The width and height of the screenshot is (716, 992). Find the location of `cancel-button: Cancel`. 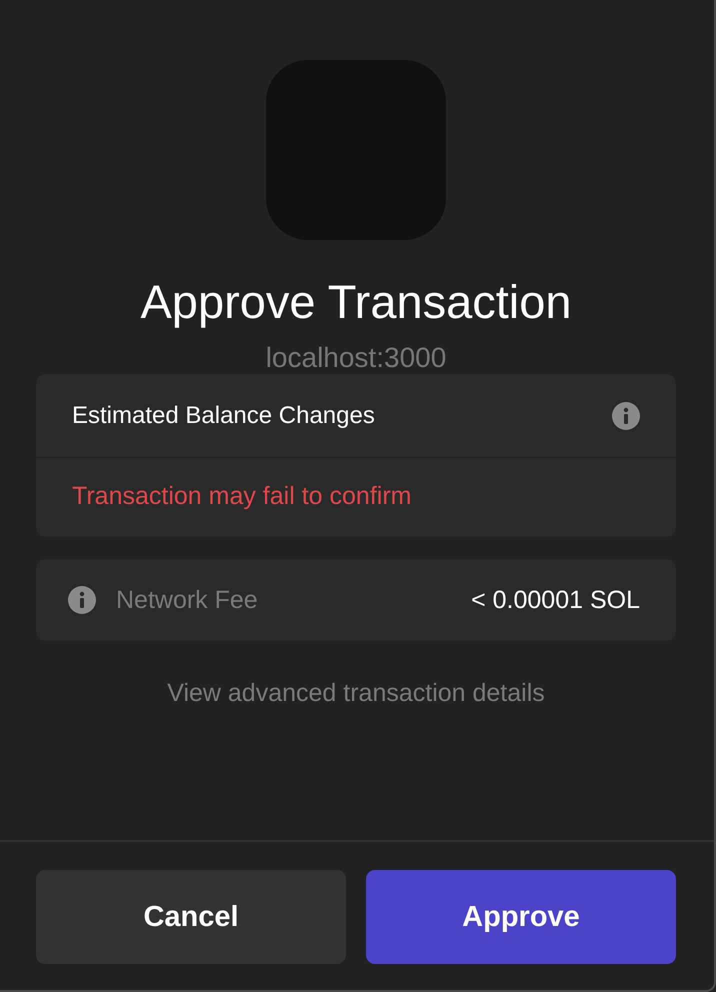

cancel-button: Cancel is located at coordinates (191, 917).